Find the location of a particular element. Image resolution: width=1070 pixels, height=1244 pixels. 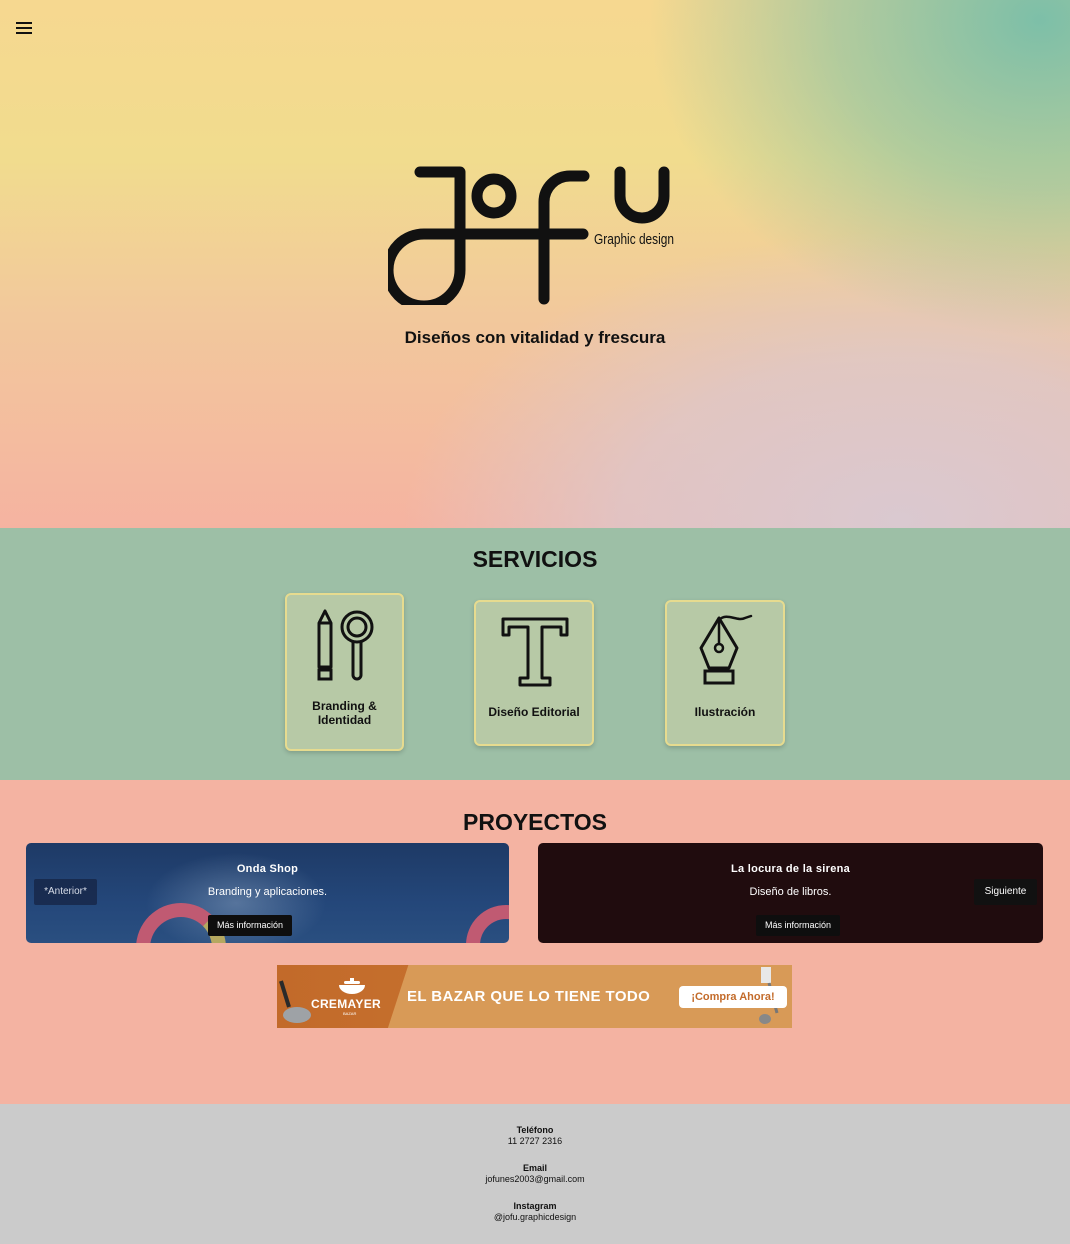

email-value: jofunes2003@gmail.com is located at coordinates (535, 1179).